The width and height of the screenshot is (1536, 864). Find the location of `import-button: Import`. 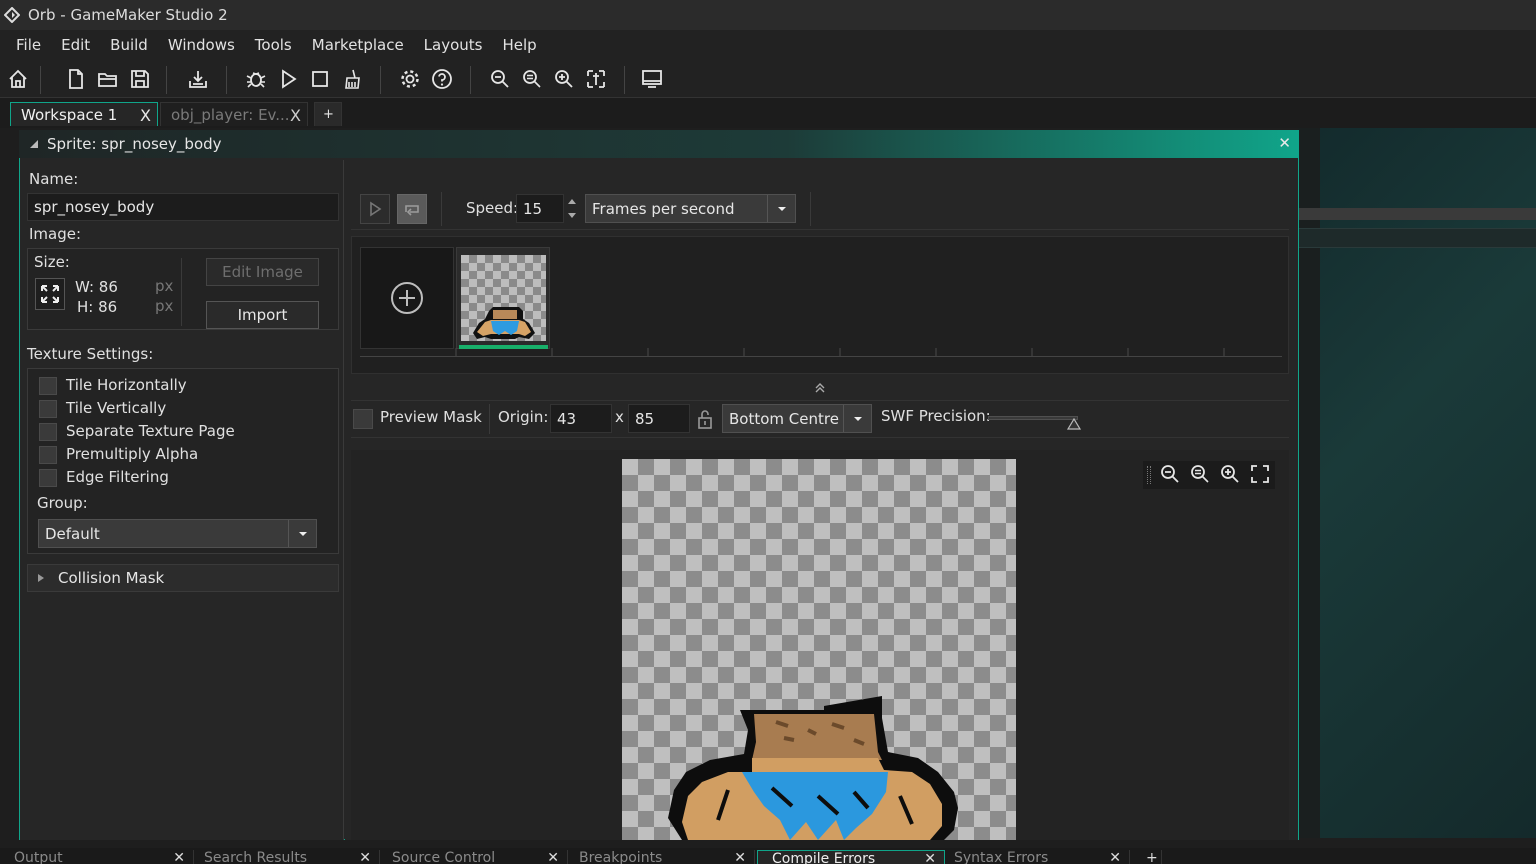

import-button: Import is located at coordinates (262, 315).